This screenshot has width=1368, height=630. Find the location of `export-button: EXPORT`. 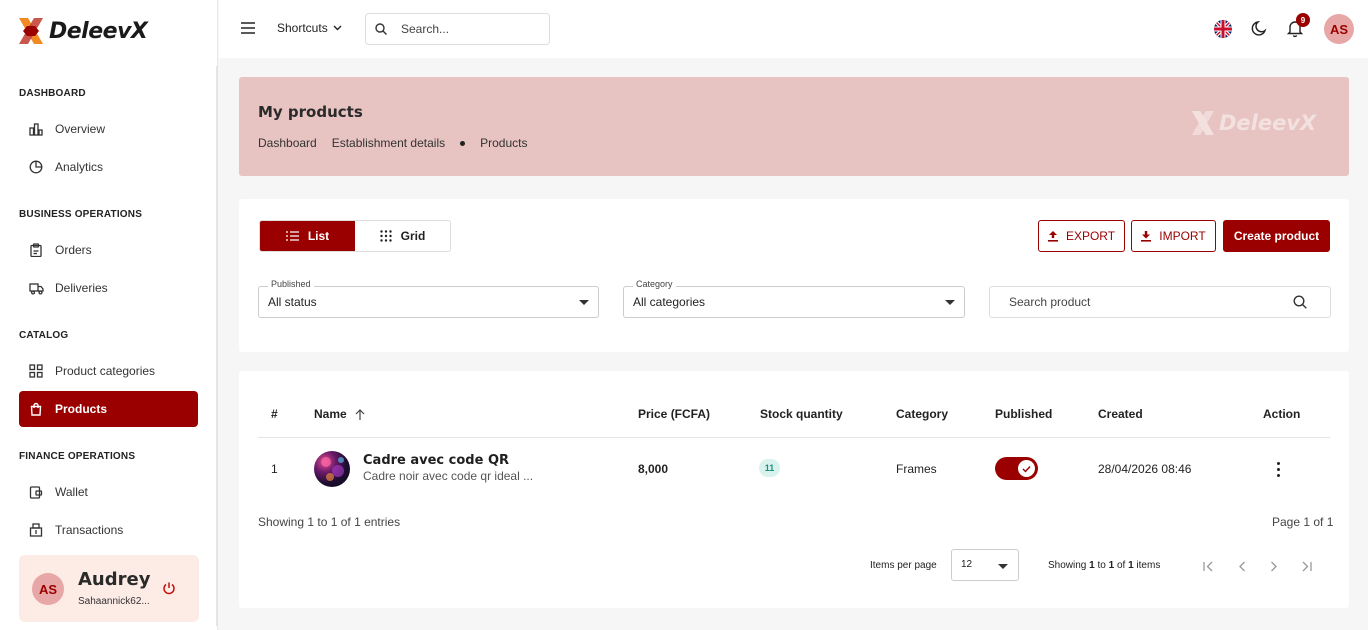

export-button: EXPORT is located at coordinates (1081, 236).